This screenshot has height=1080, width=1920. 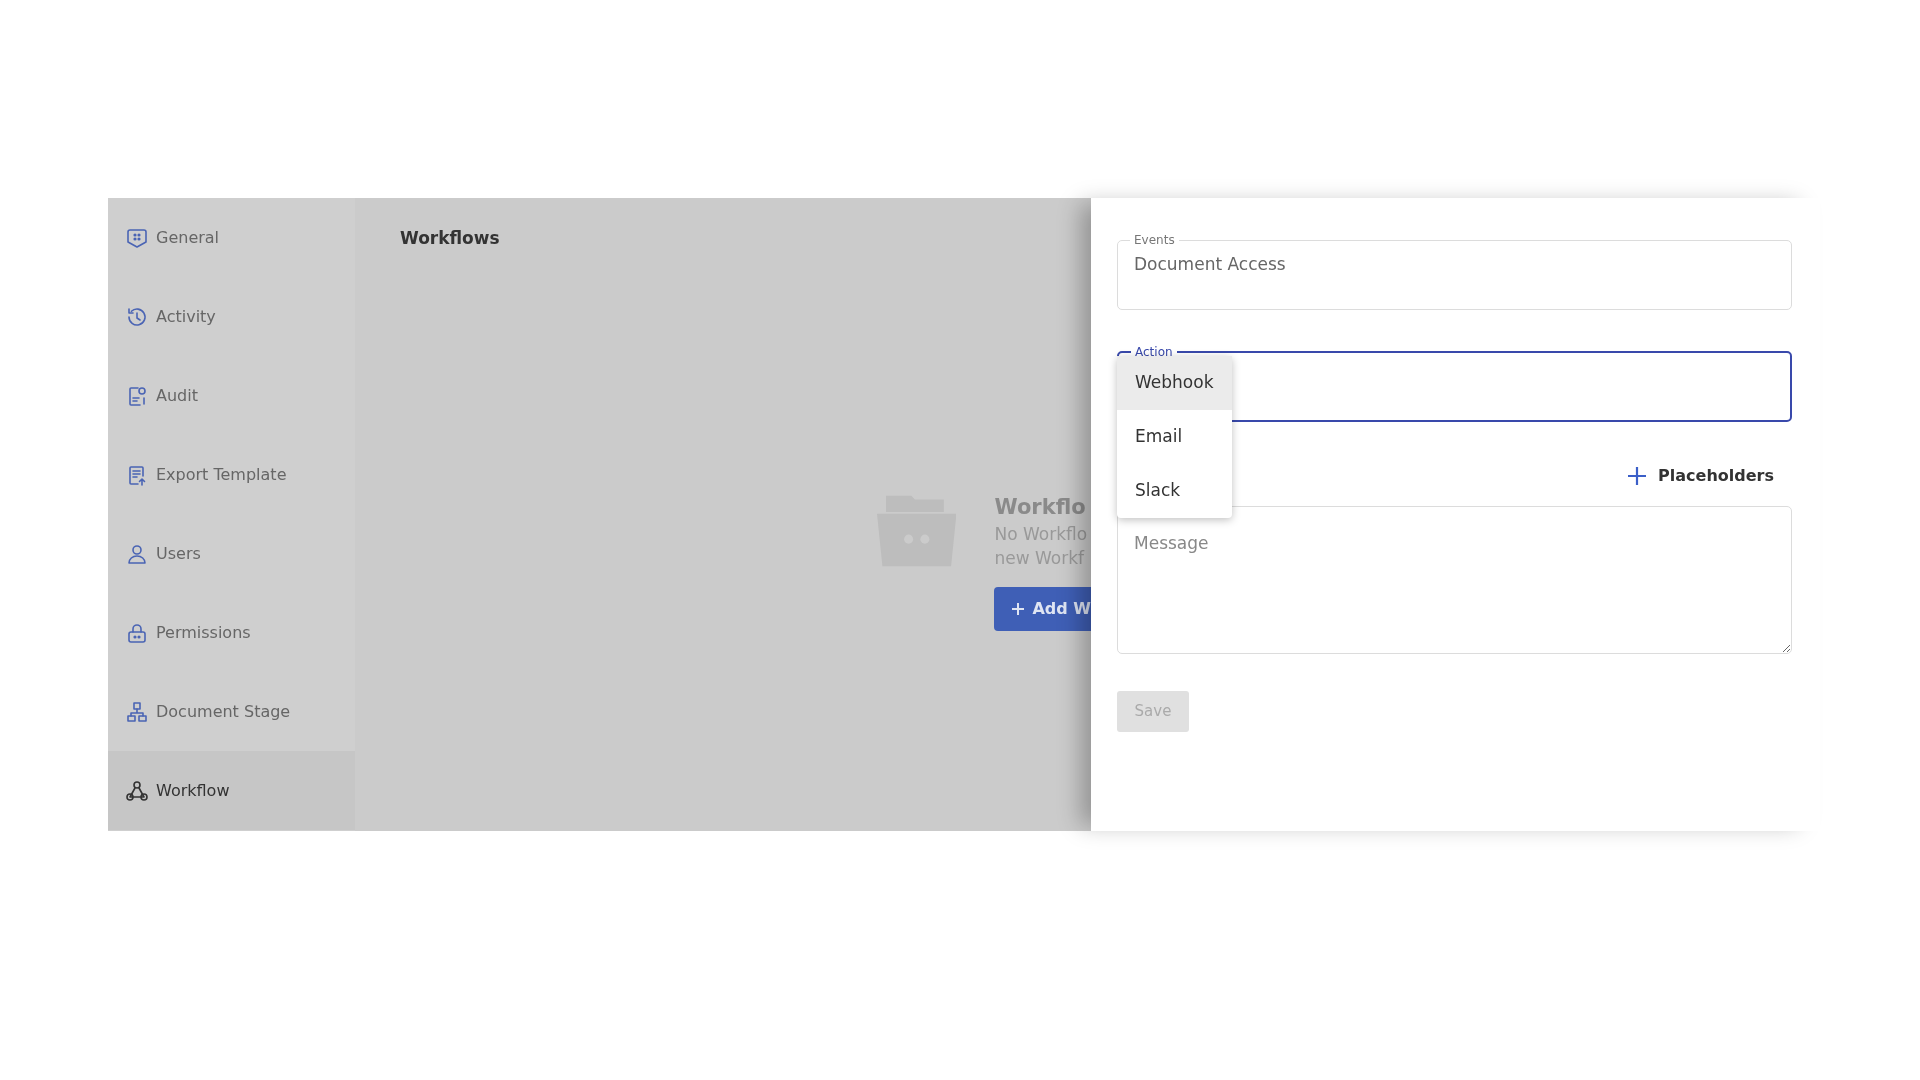 What do you see at coordinates (186, 316) in the screenshot?
I see `sidebar-label: Activity` at bounding box center [186, 316].